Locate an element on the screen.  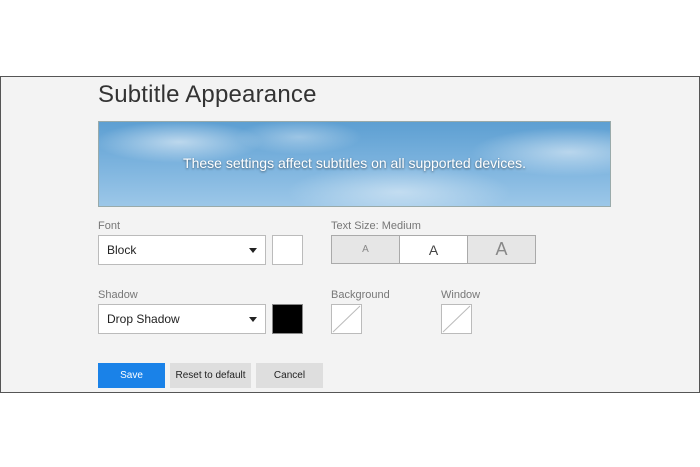
text-size-medium-button: A is located at coordinates (434, 249).